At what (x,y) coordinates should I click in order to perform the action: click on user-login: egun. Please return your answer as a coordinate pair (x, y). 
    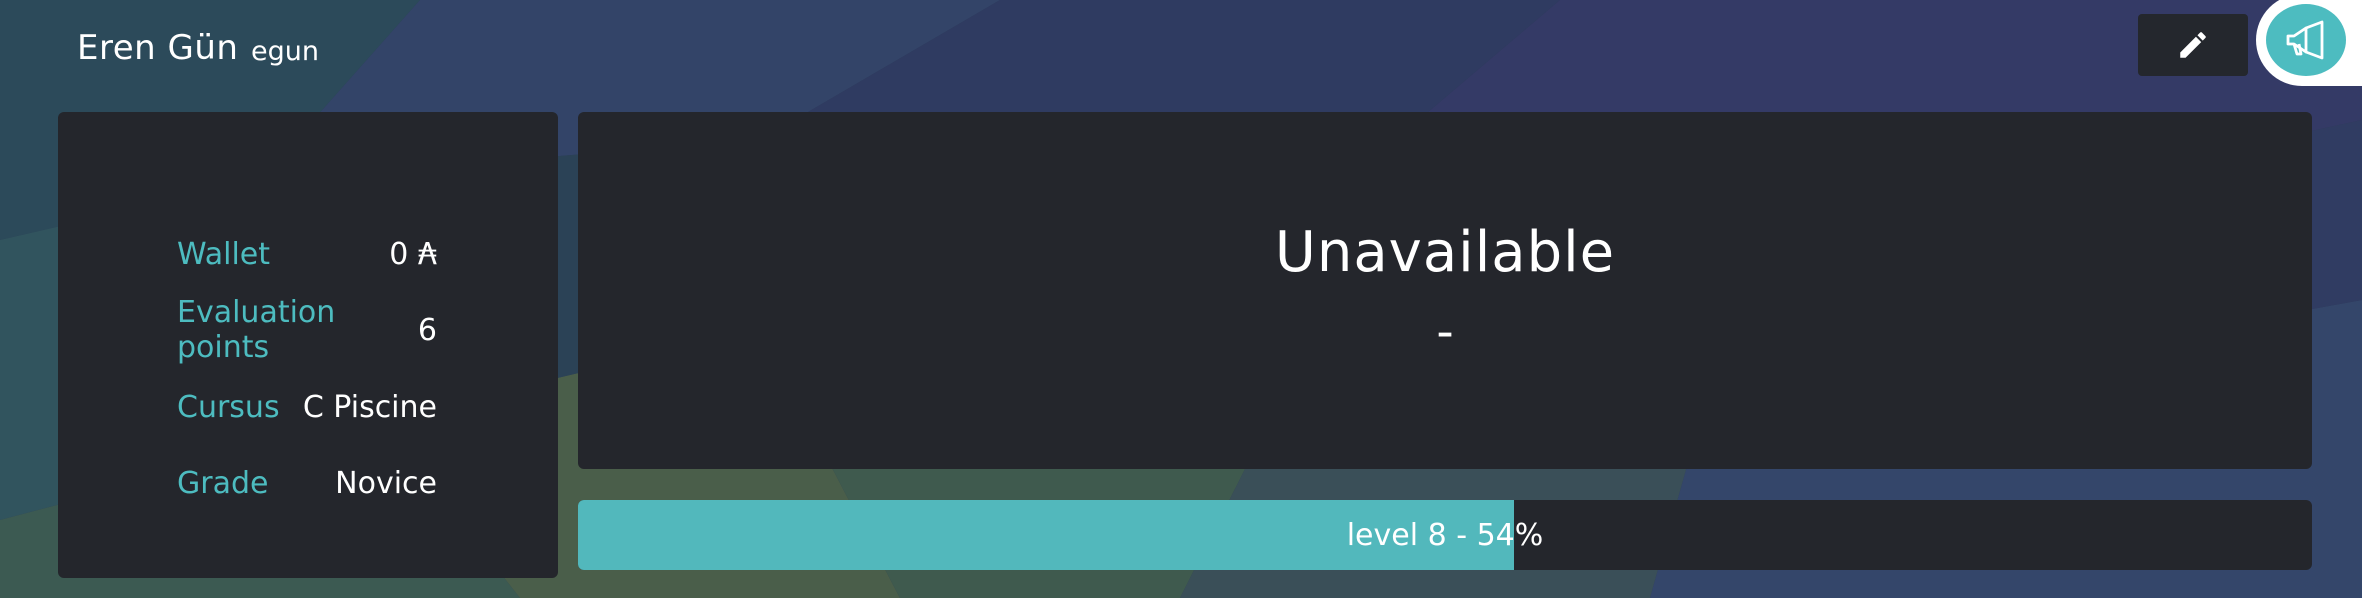
    Looking at the image, I should click on (285, 51).